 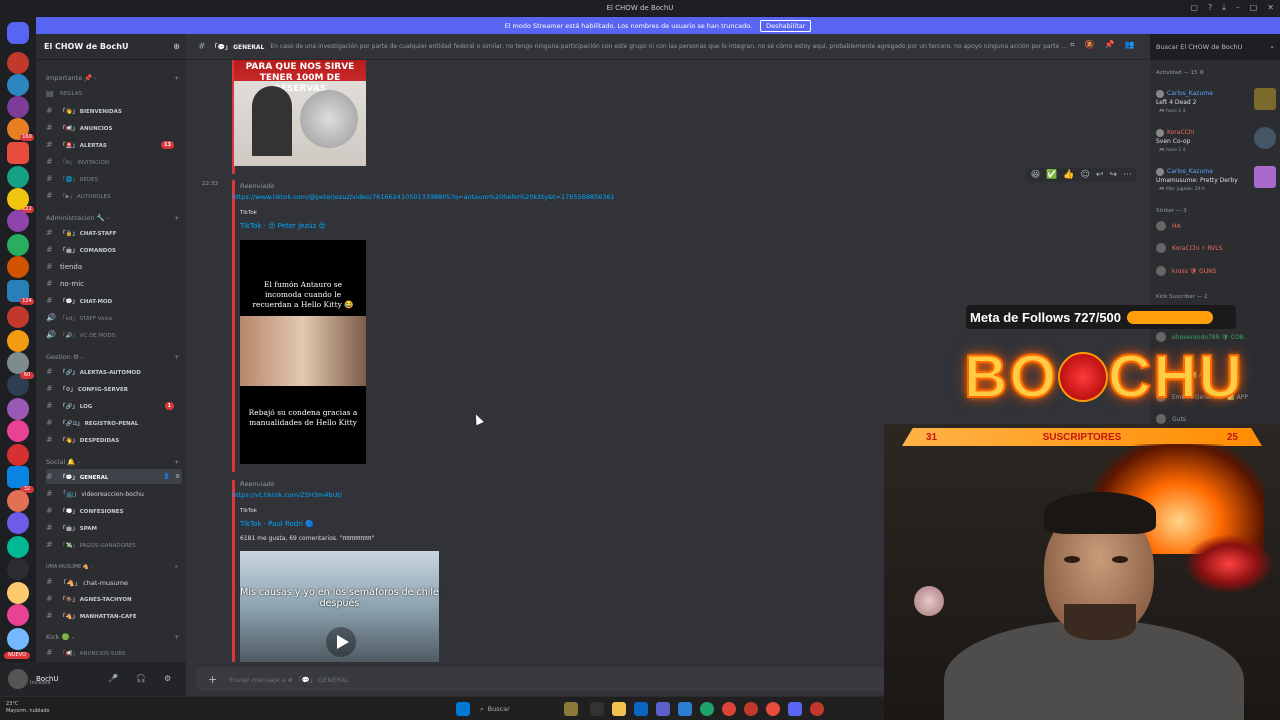 What do you see at coordinates (114, 439) in the screenshot?
I see `channel-despedidas: # 「👋」 DESPEDIDAS` at bounding box center [114, 439].